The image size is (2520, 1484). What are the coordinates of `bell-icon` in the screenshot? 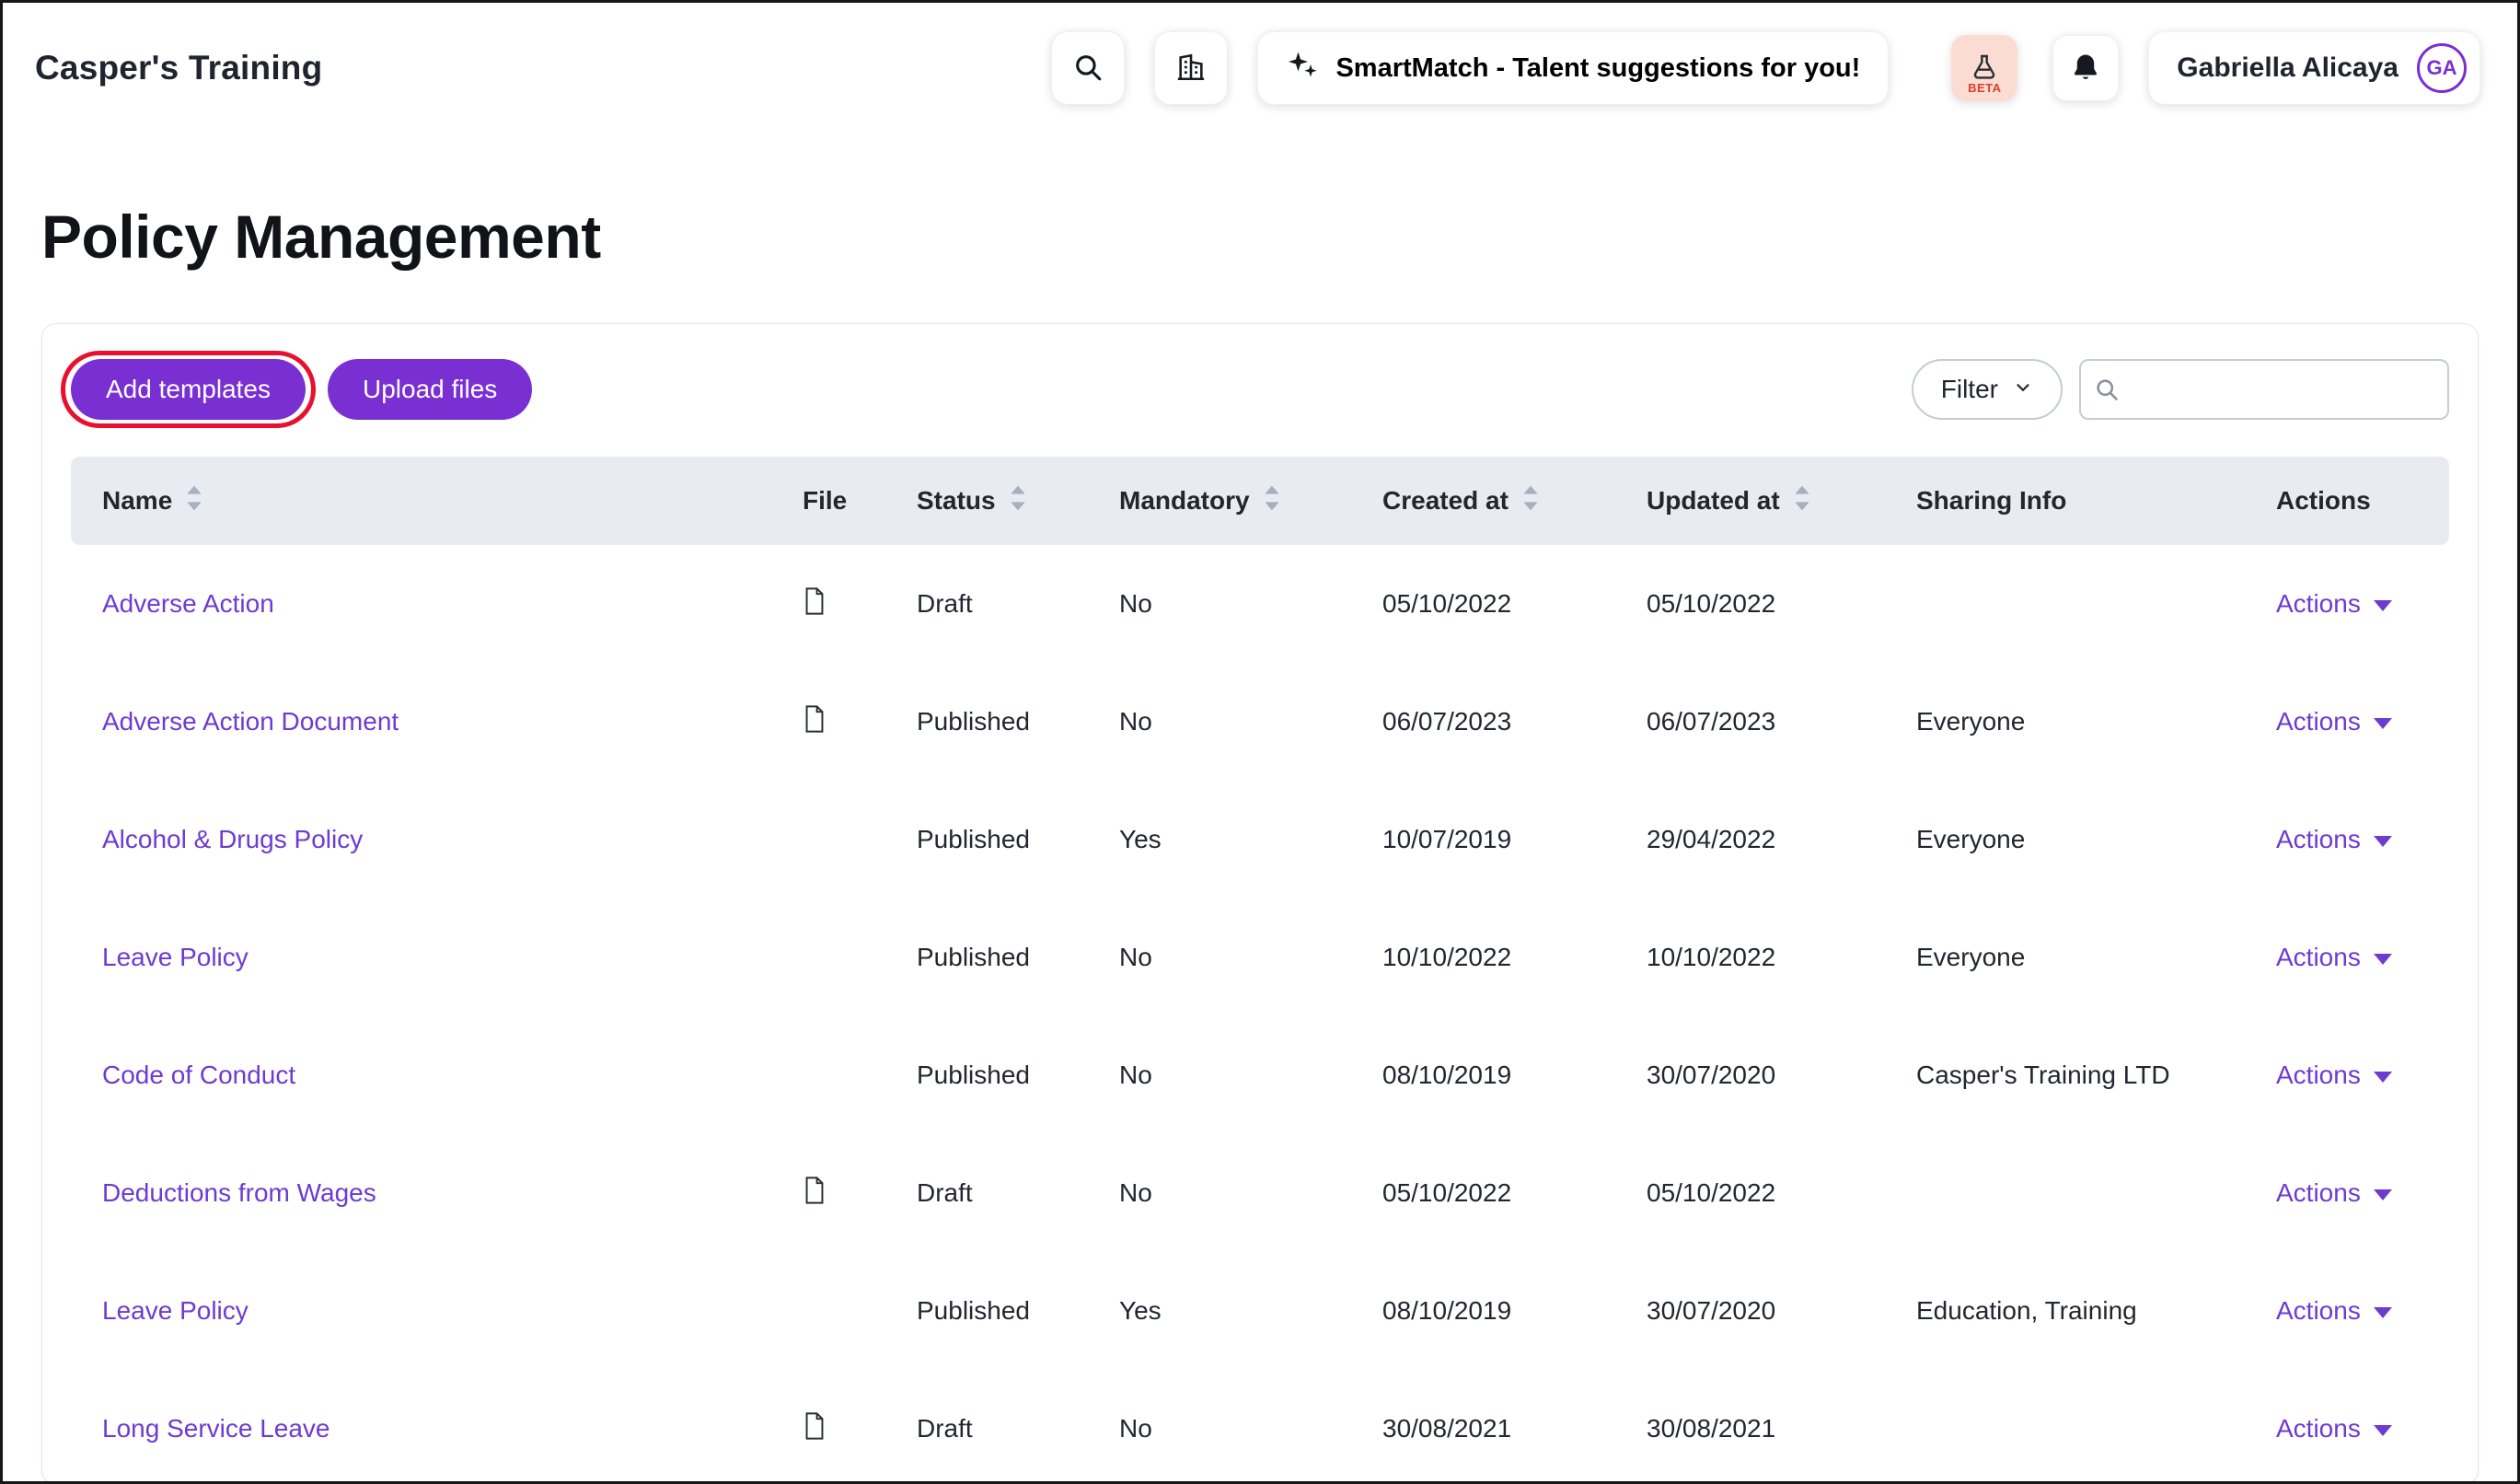 It's located at (2085, 69).